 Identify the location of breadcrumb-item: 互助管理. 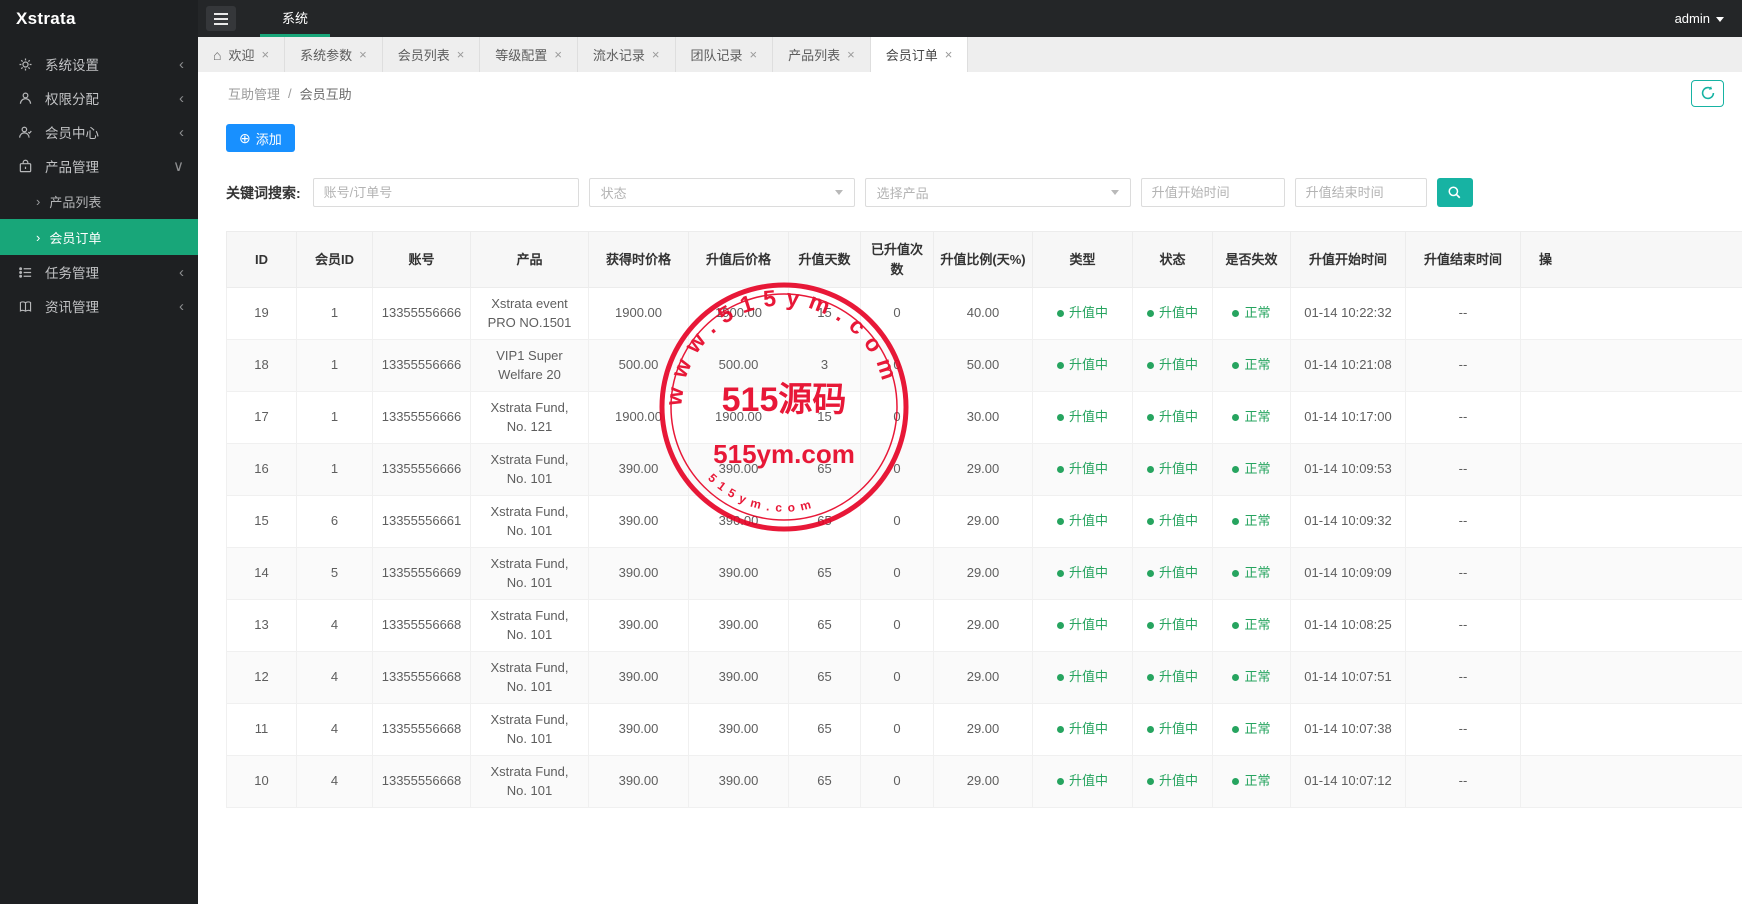
(254, 93).